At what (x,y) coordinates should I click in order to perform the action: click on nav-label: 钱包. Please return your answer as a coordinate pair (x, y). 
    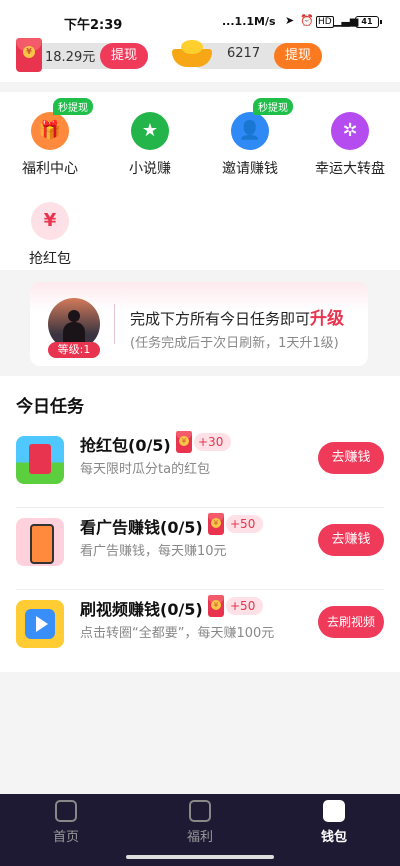
    Looking at the image, I should click on (333, 837).